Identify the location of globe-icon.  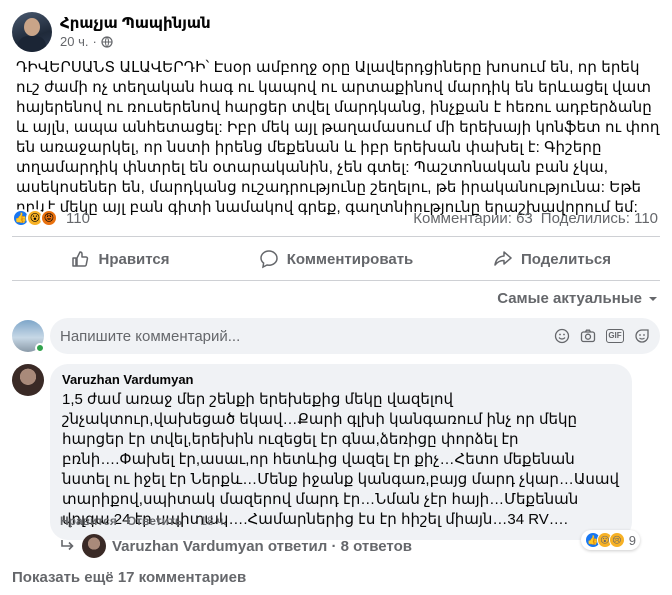
(107, 42).